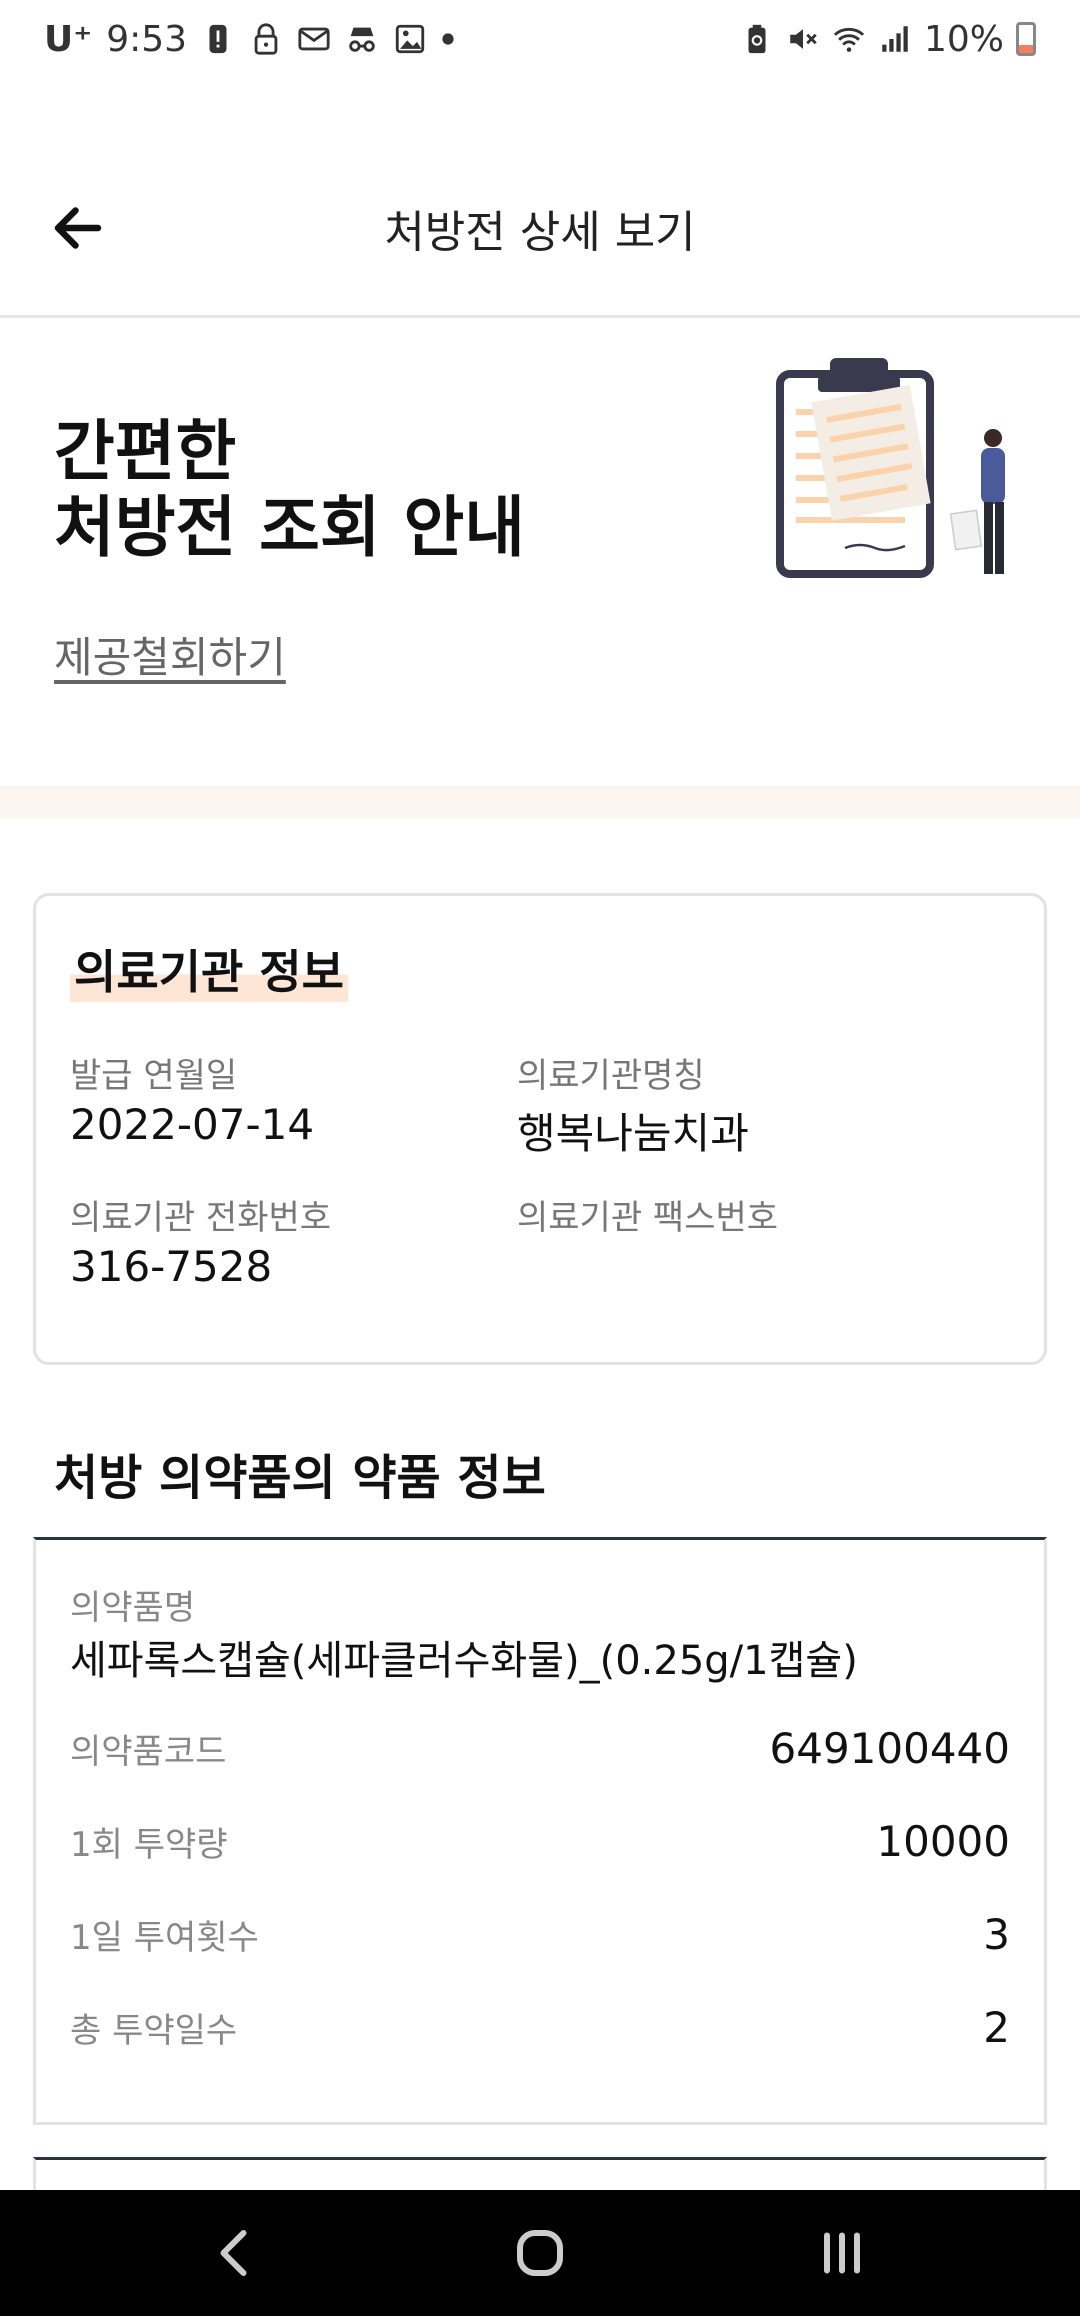 The height and width of the screenshot is (2316, 1080). I want to click on clock: 9:53, so click(147, 39).